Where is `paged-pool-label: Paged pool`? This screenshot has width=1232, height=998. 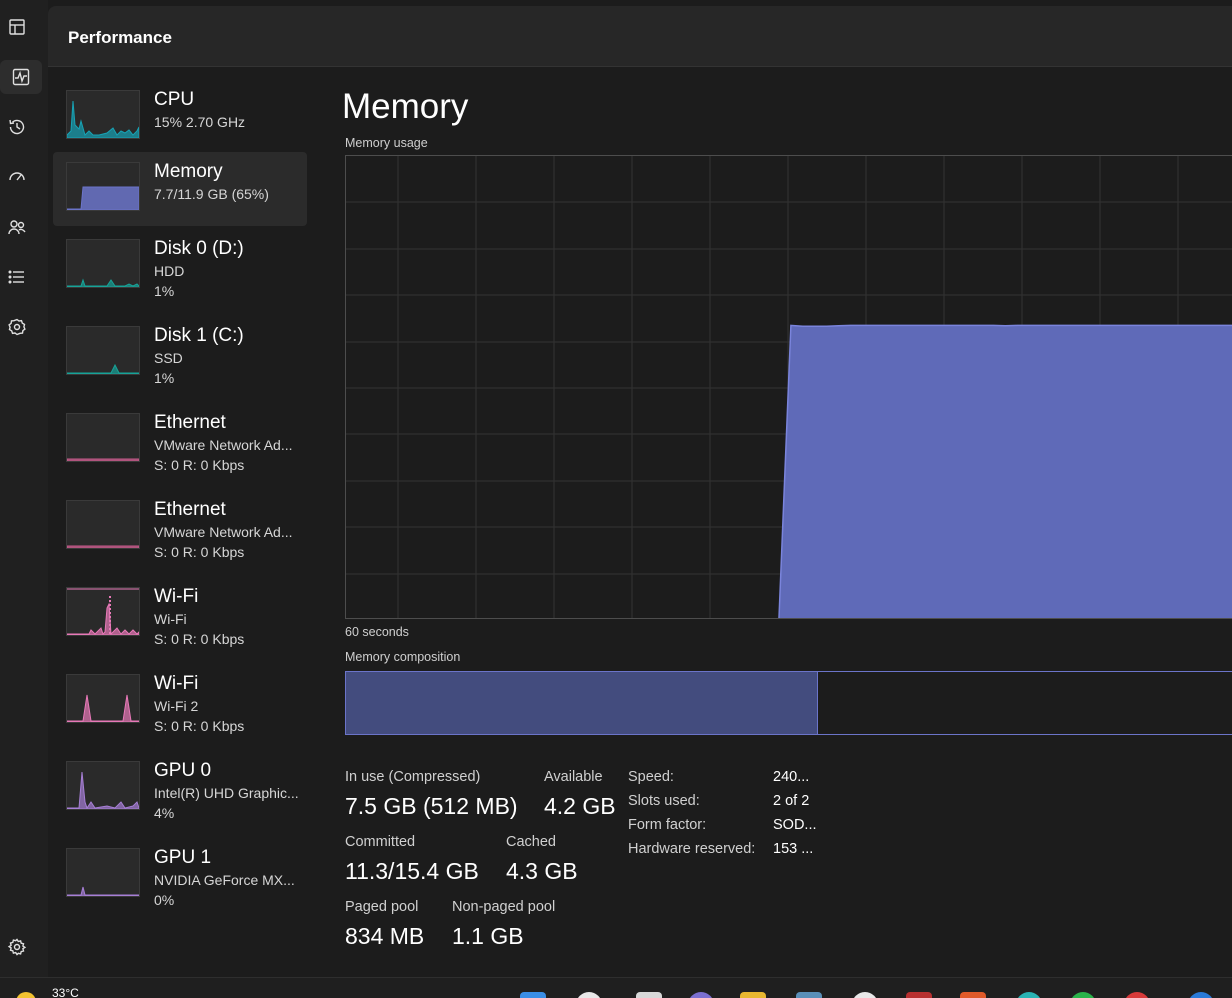 paged-pool-label: Paged pool is located at coordinates (382, 907).